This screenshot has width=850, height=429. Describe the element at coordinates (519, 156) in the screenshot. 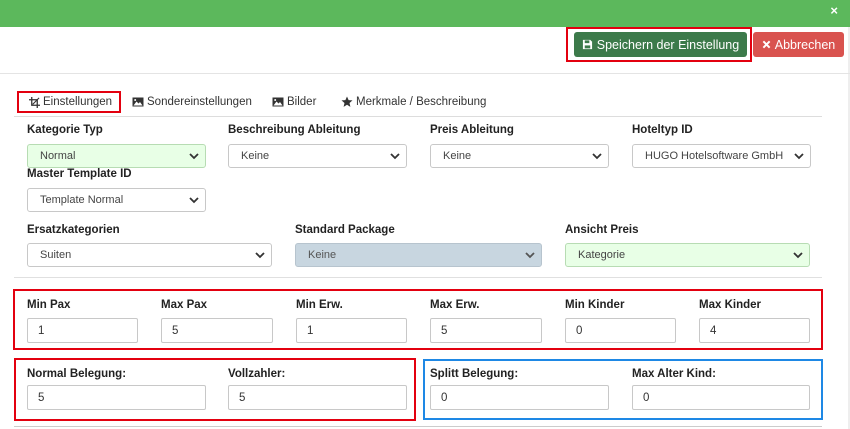

I see `preis-ableitung-select: Keine` at that location.